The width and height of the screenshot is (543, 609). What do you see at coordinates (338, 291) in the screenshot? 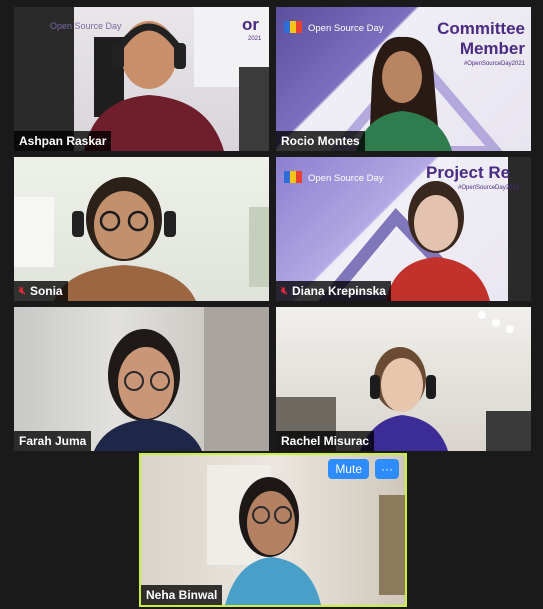
I see `participant-name: Diana Krepinska` at bounding box center [338, 291].